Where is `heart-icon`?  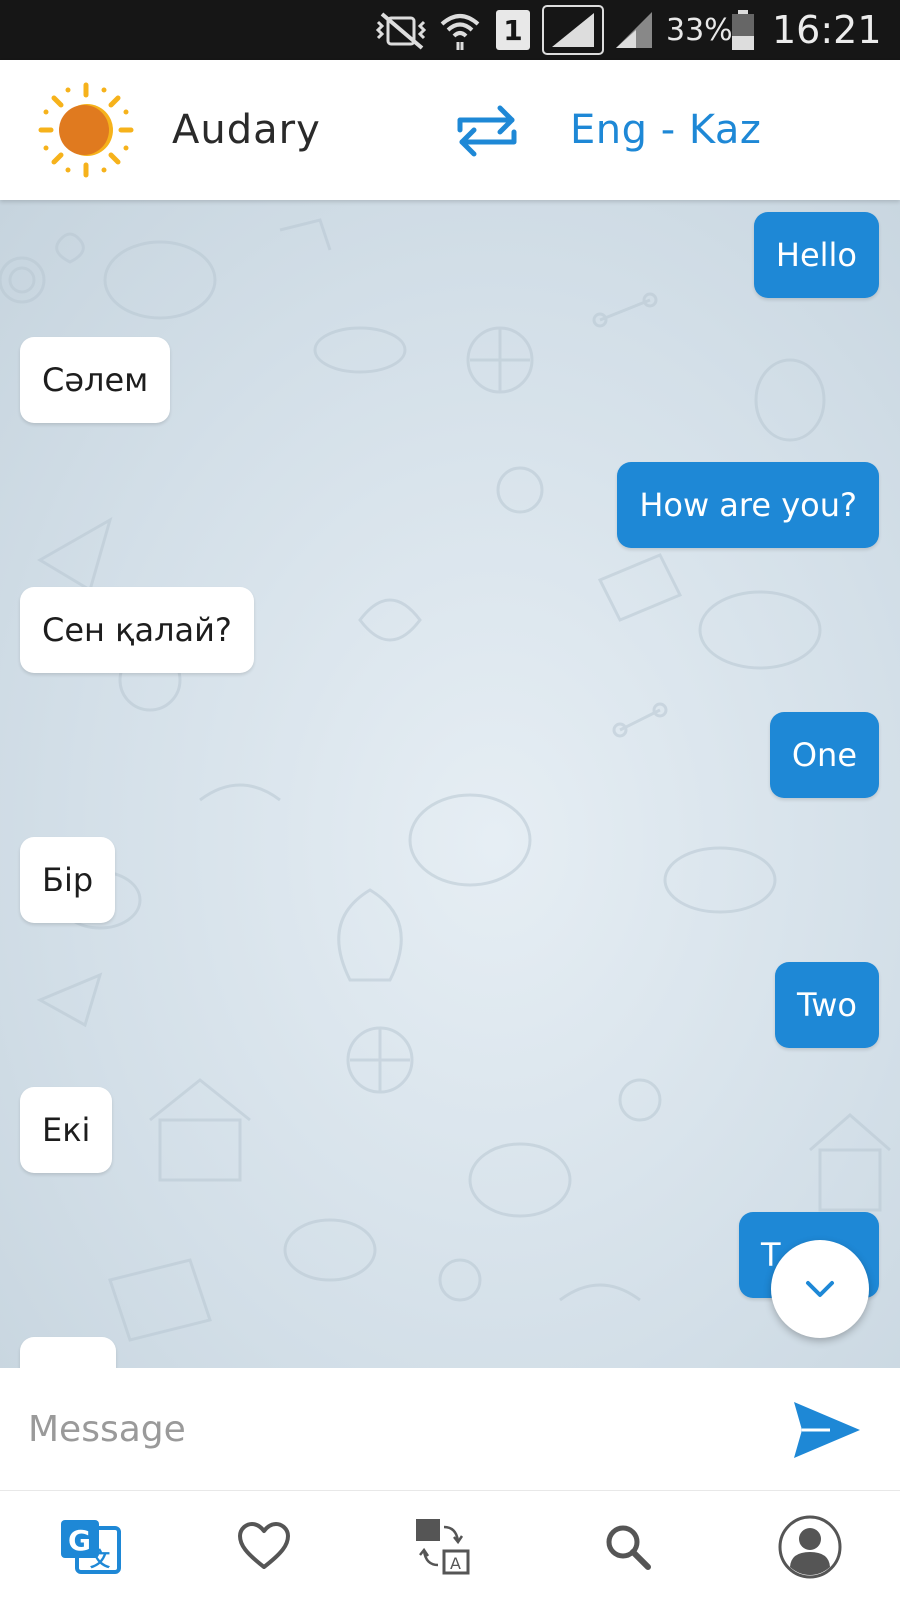 heart-icon is located at coordinates (264, 1545).